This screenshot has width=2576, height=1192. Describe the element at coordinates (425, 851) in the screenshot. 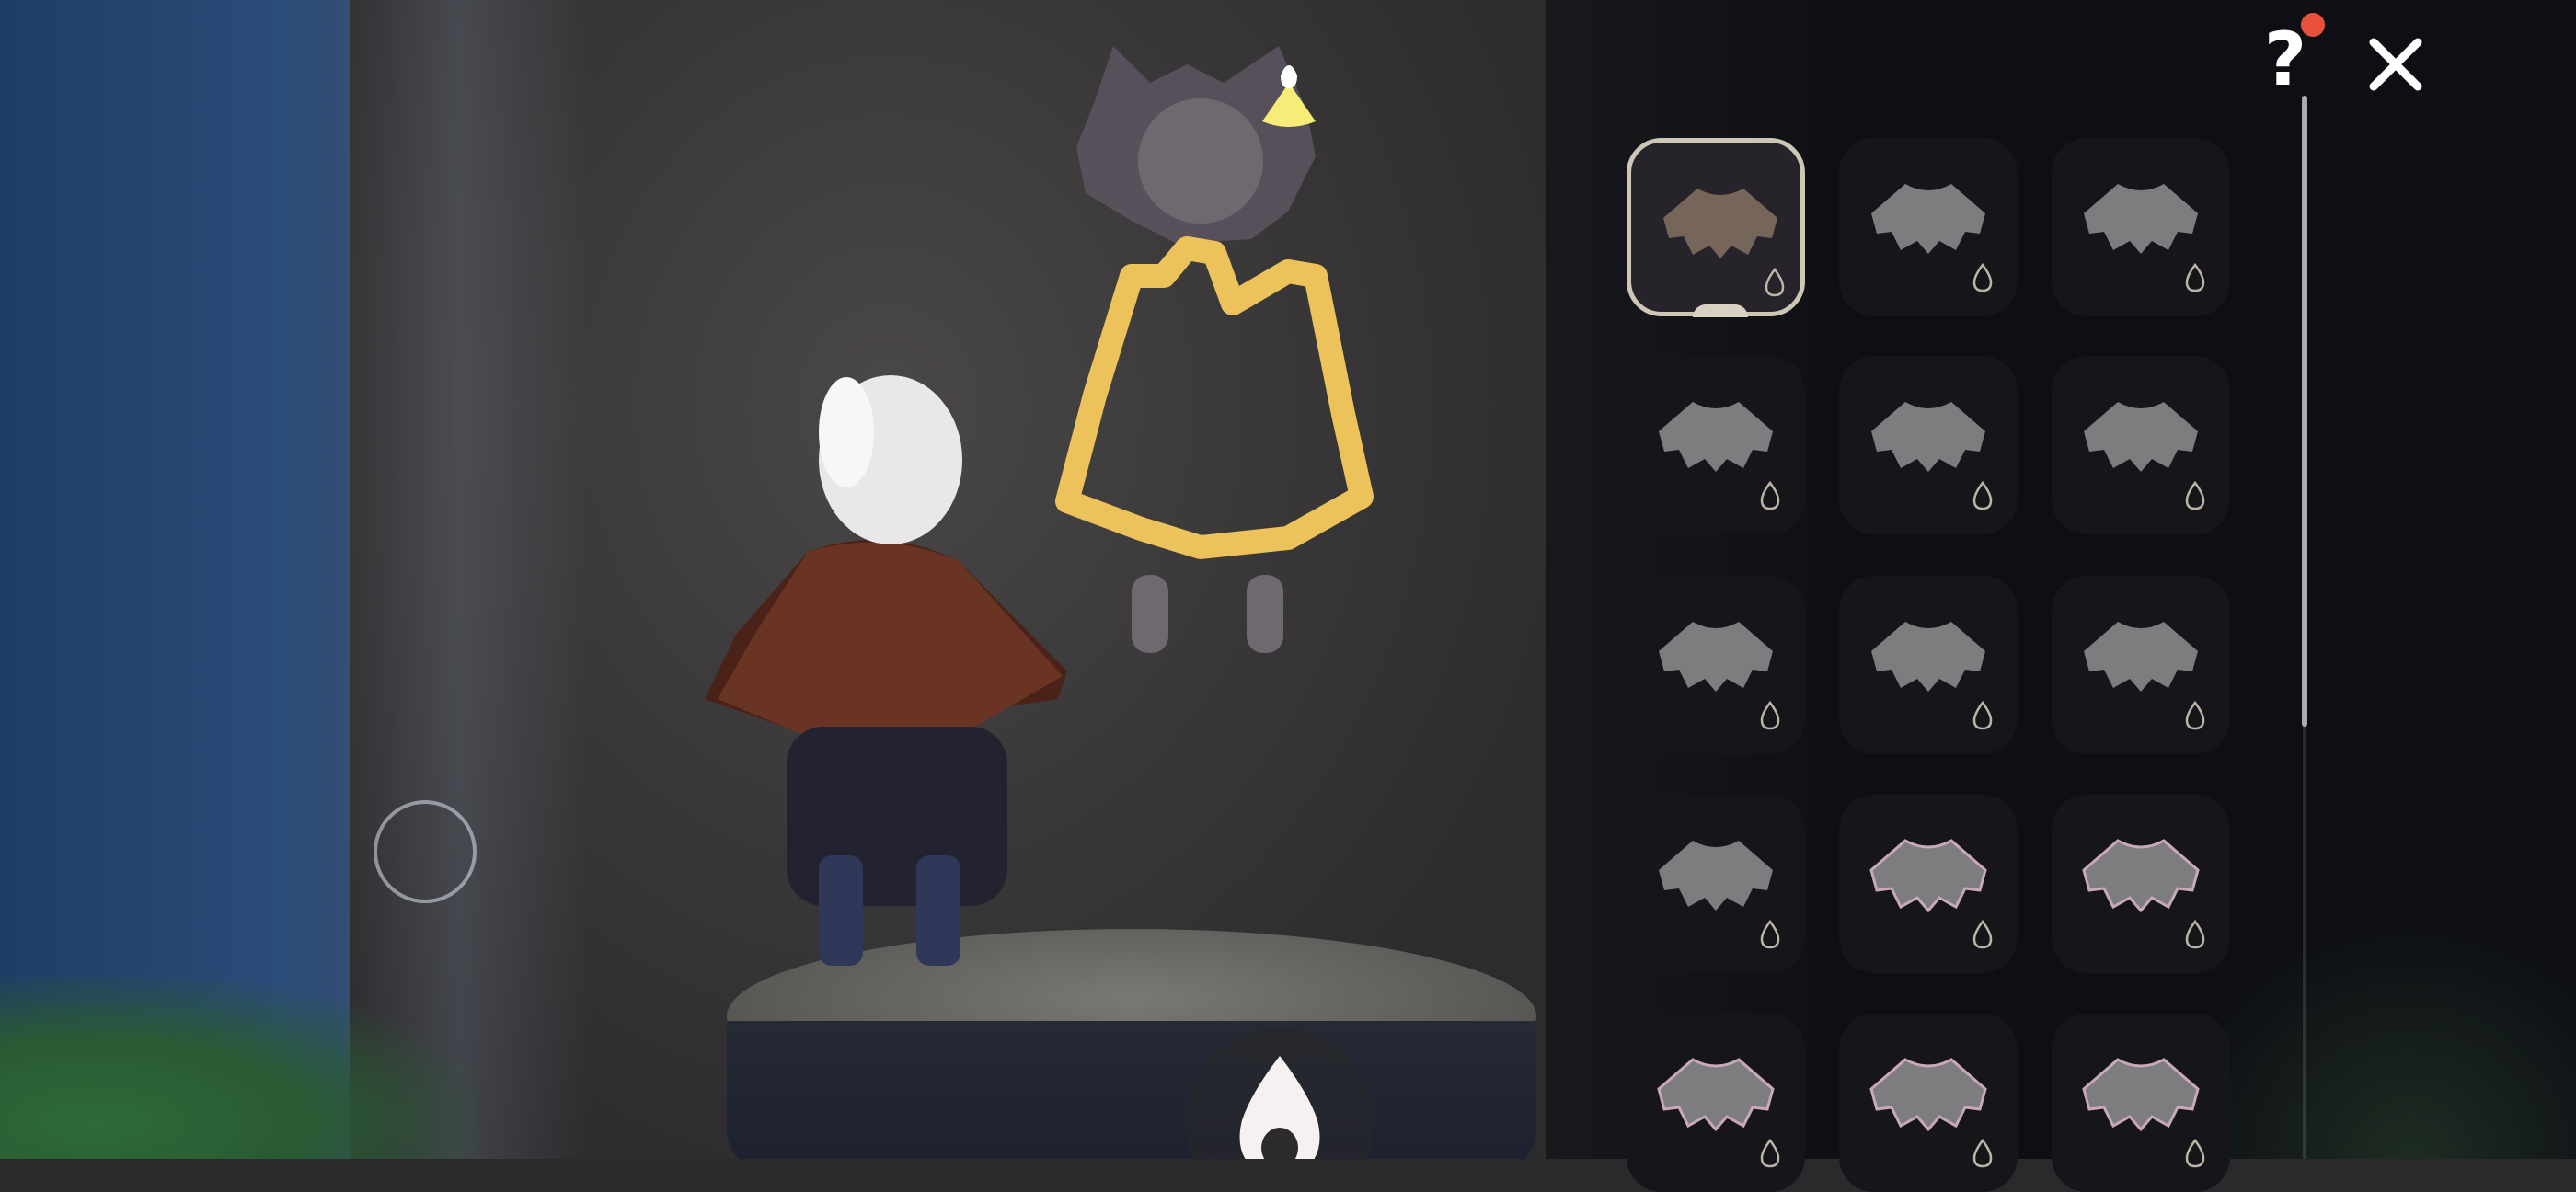

I see `joystick-ring-icon` at that location.